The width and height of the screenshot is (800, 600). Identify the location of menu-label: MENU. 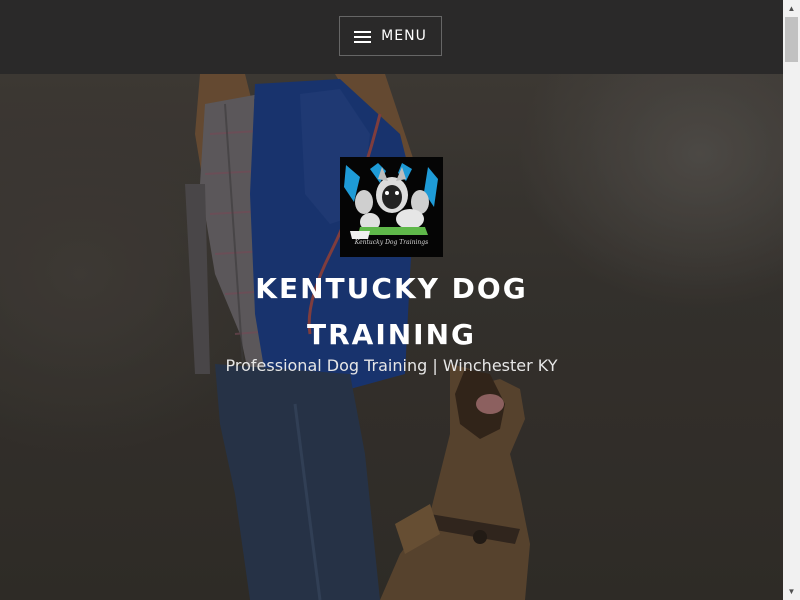
(404, 36).